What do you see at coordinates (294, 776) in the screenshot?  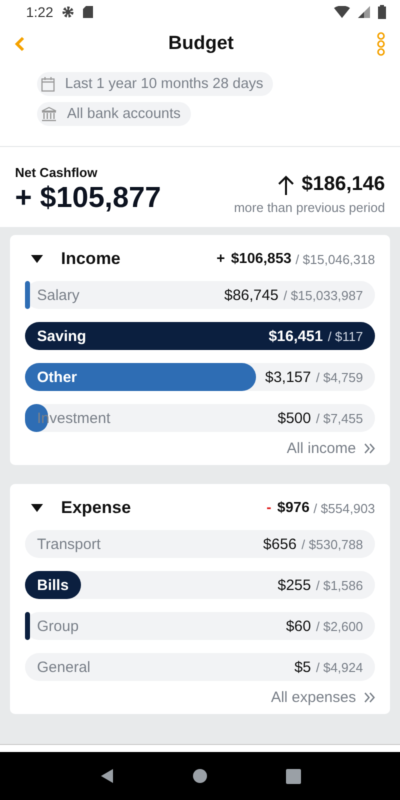 I see `recents-nav-icon` at bounding box center [294, 776].